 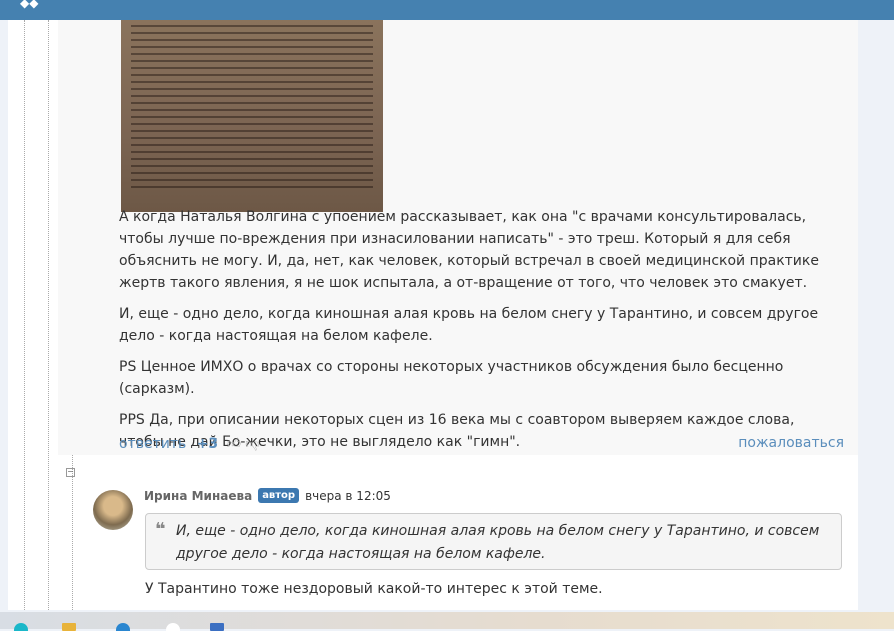 What do you see at coordinates (69, 627) in the screenshot?
I see `file-explorer-icon` at bounding box center [69, 627].